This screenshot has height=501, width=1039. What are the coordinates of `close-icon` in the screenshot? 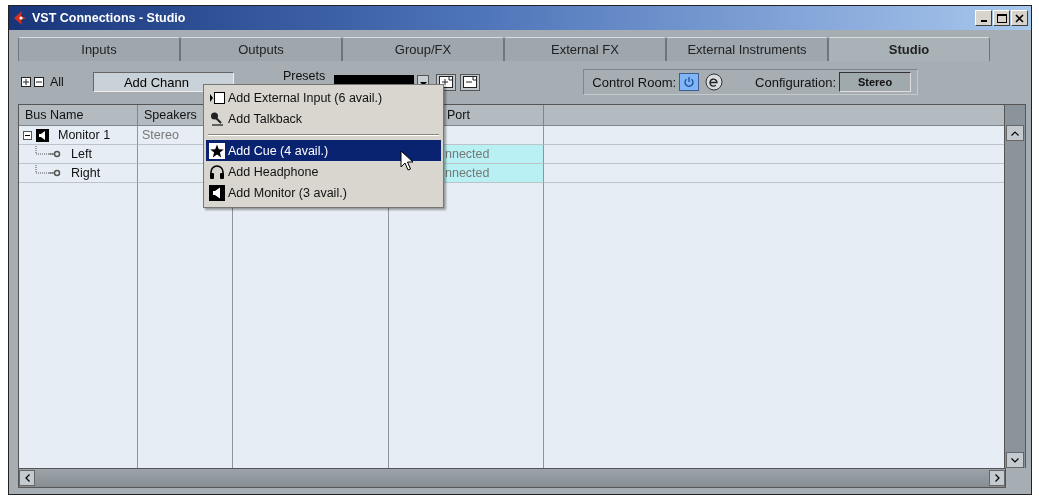 It's located at (1019, 18).